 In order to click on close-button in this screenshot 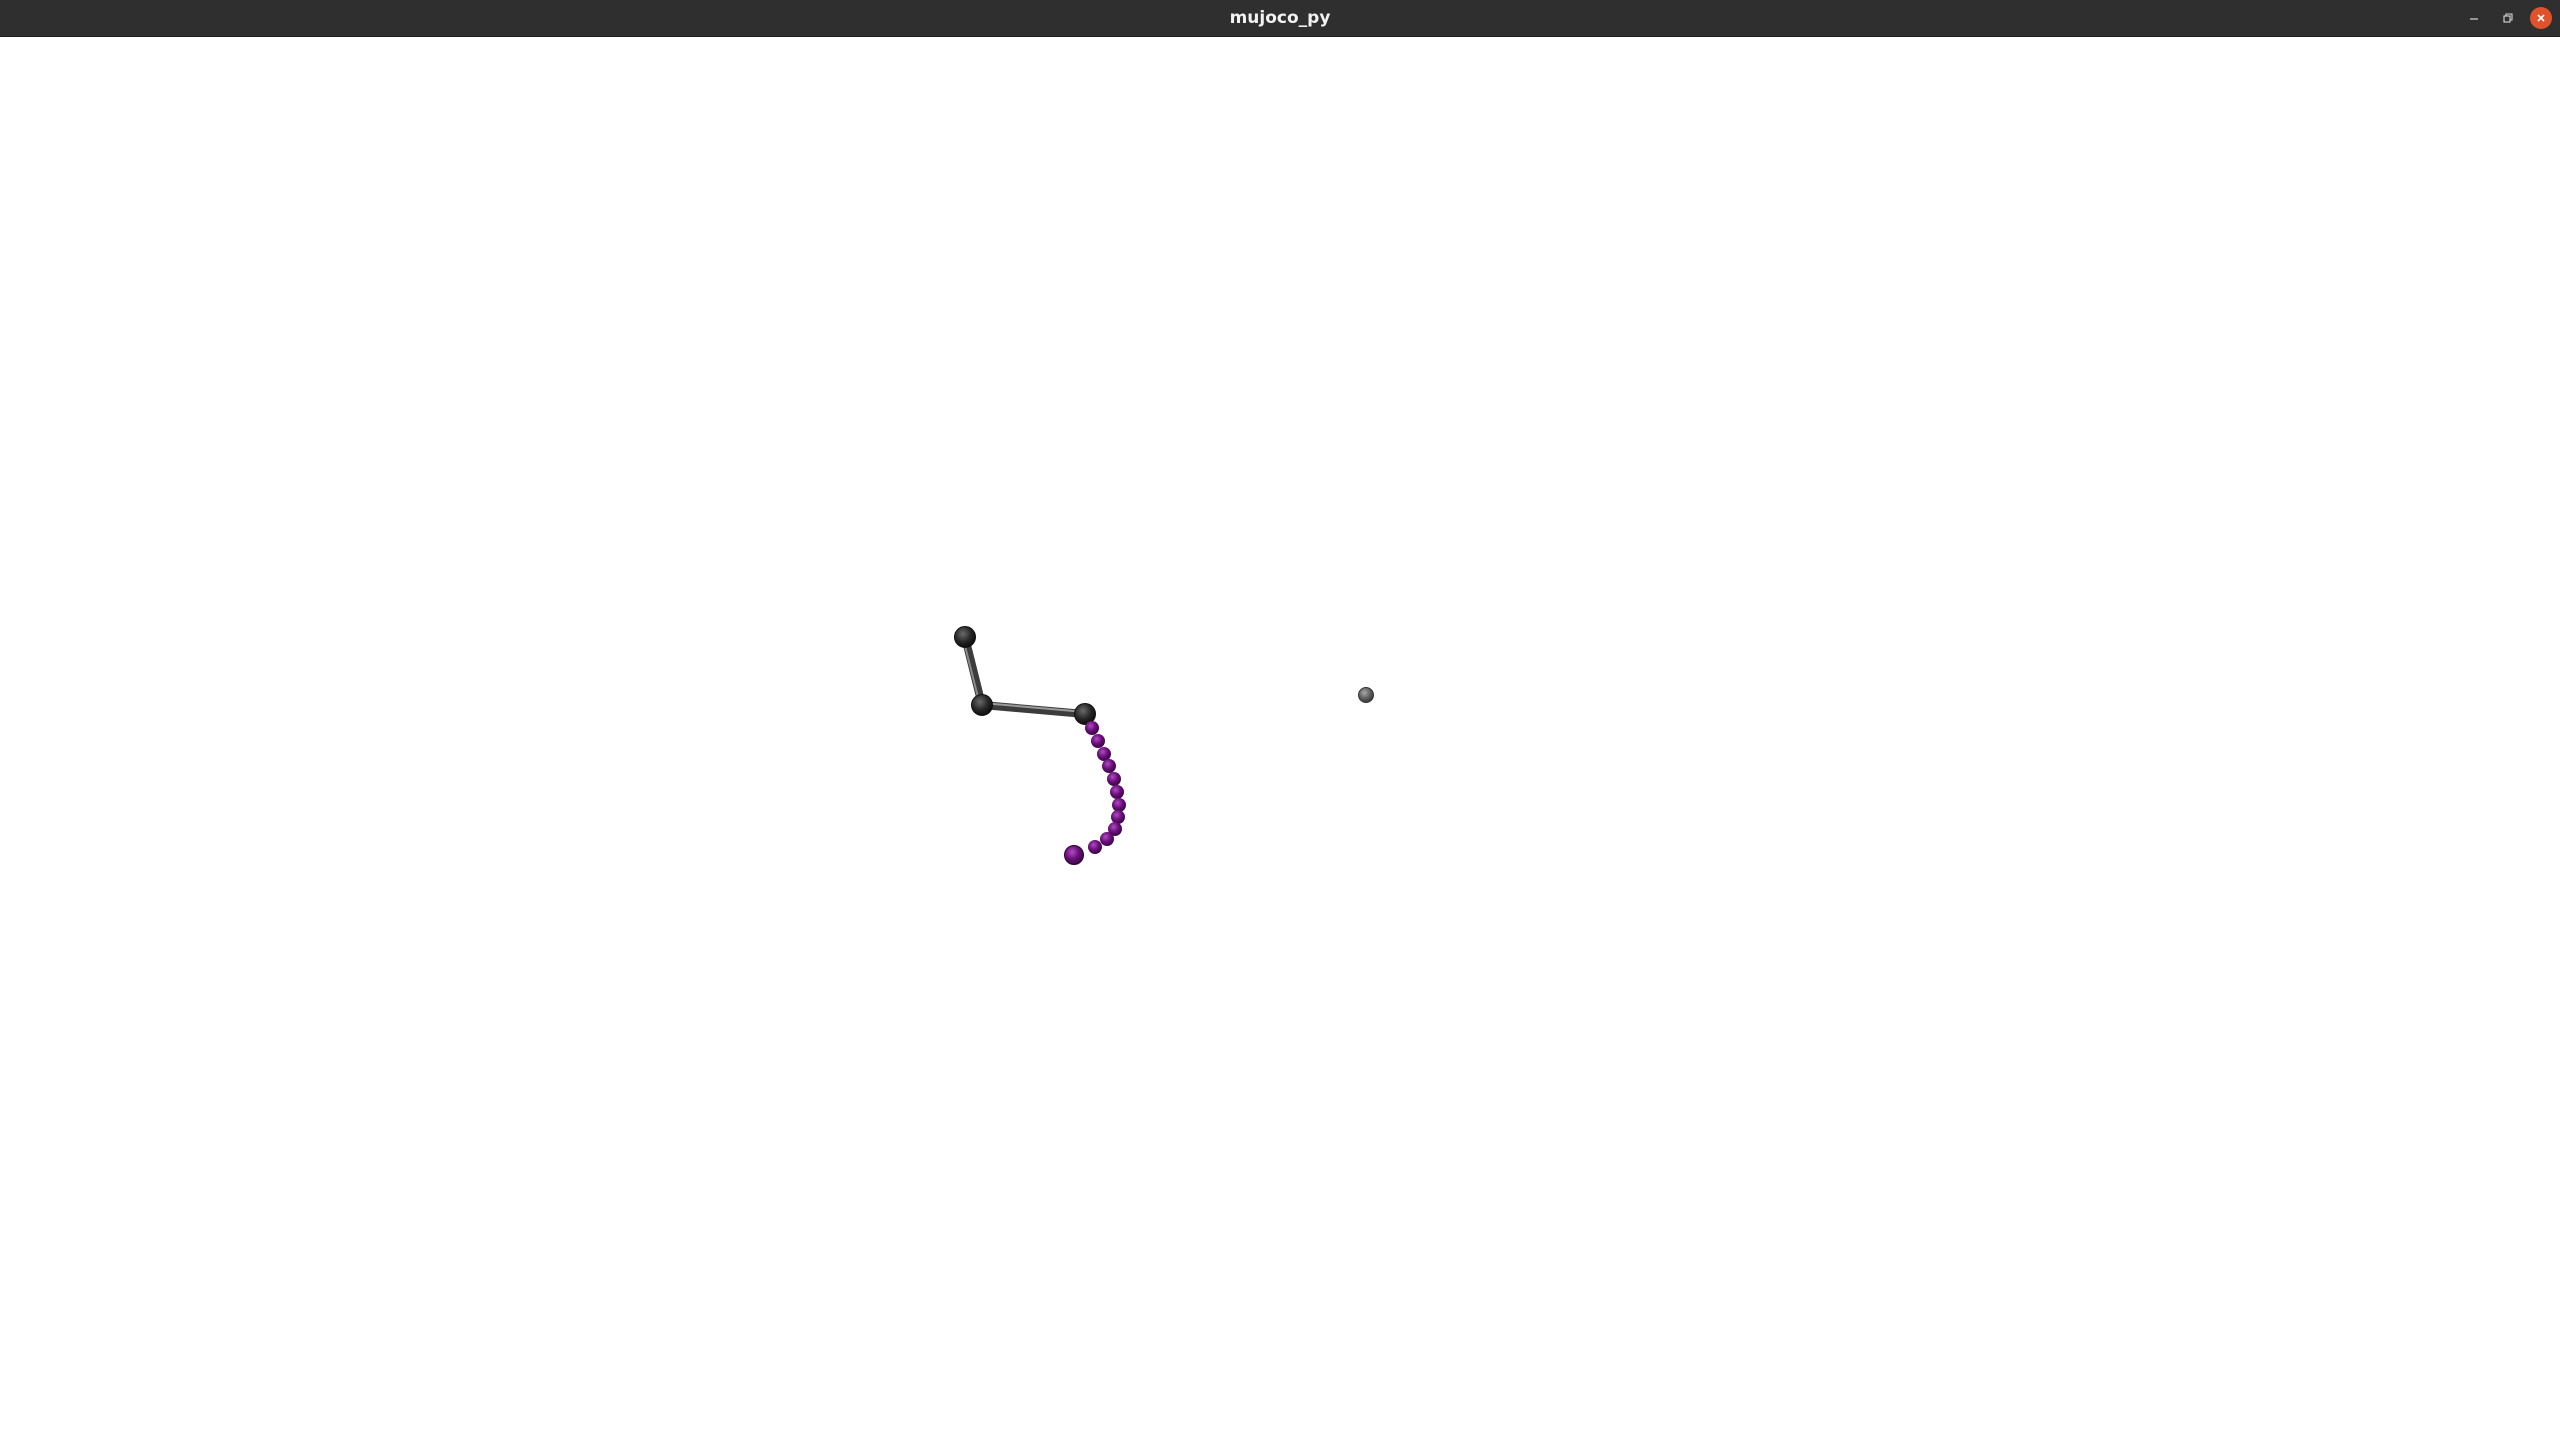, I will do `click(2541, 18)`.